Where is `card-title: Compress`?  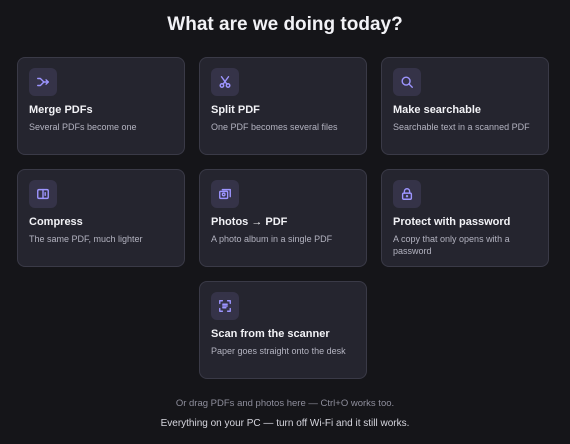 card-title: Compress is located at coordinates (56, 222).